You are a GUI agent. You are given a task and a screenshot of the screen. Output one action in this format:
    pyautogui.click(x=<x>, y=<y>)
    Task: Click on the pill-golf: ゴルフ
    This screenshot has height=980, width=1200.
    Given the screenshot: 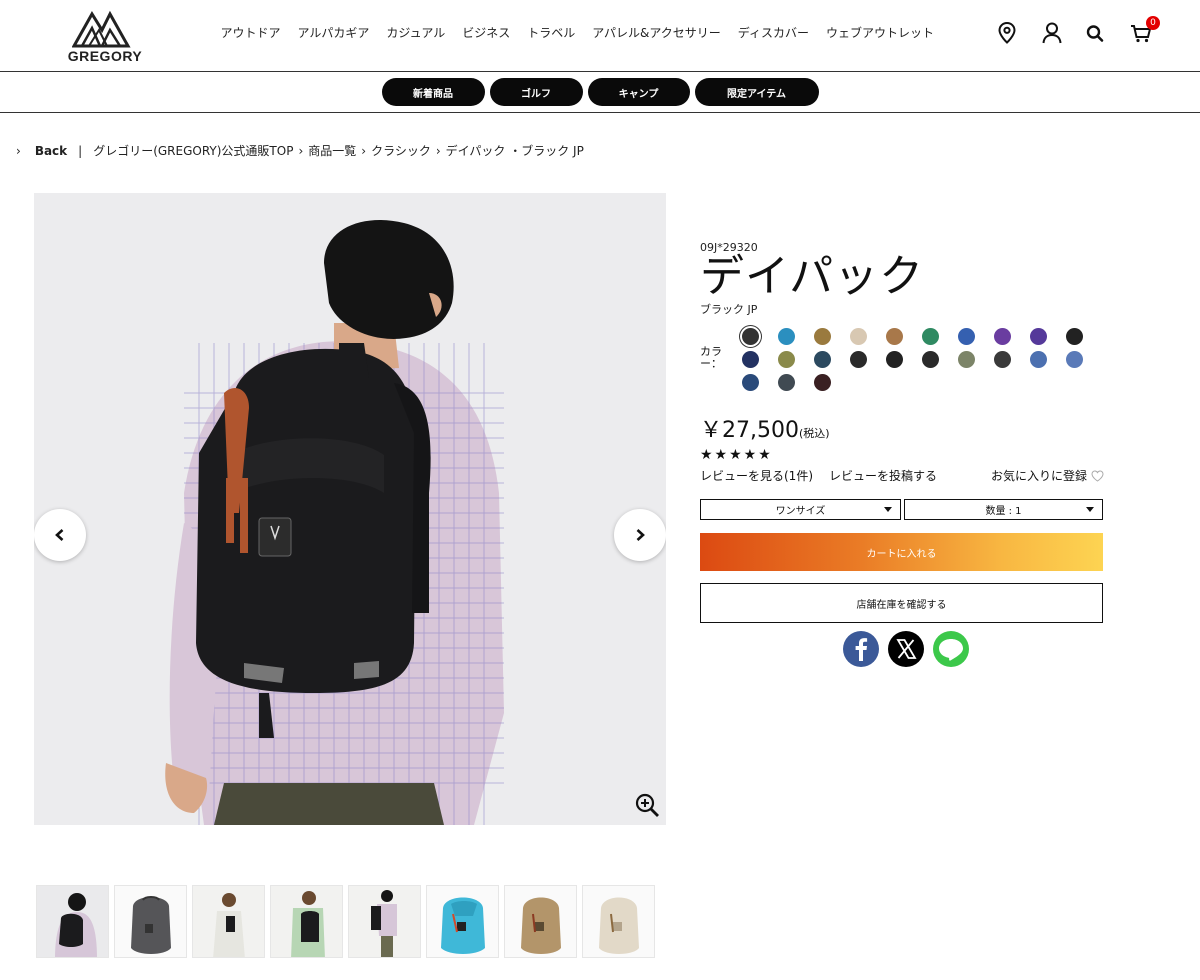 What is the action you would take?
    pyautogui.click(x=536, y=92)
    